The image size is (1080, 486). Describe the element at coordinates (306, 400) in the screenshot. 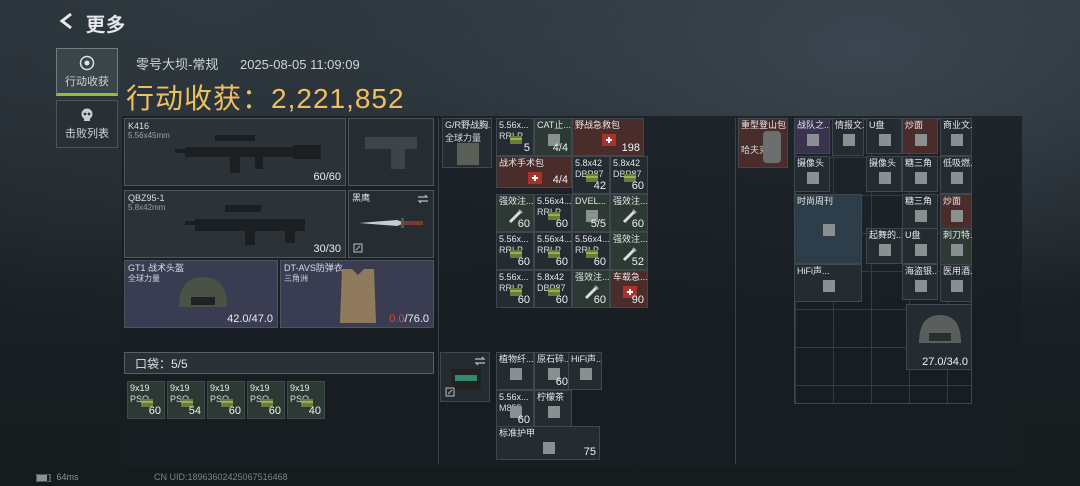

I see `pocket-item: 9x19 PSO 40` at that location.